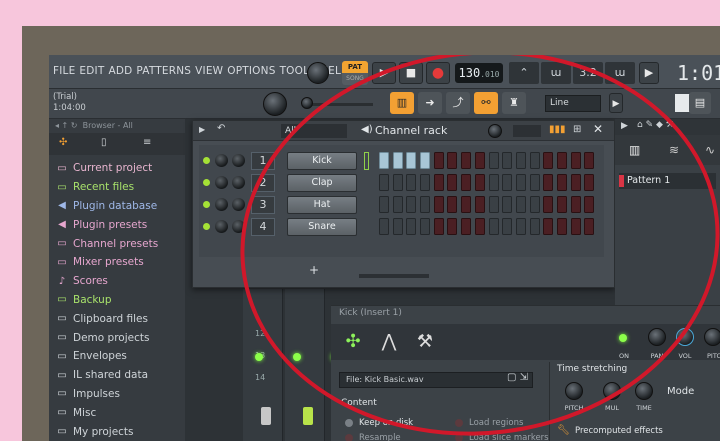 This screenshot has height=441, width=720. What do you see at coordinates (106, 281) in the screenshot?
I see `browser-item: ♪ Scores` at bounding box center [106, 281].